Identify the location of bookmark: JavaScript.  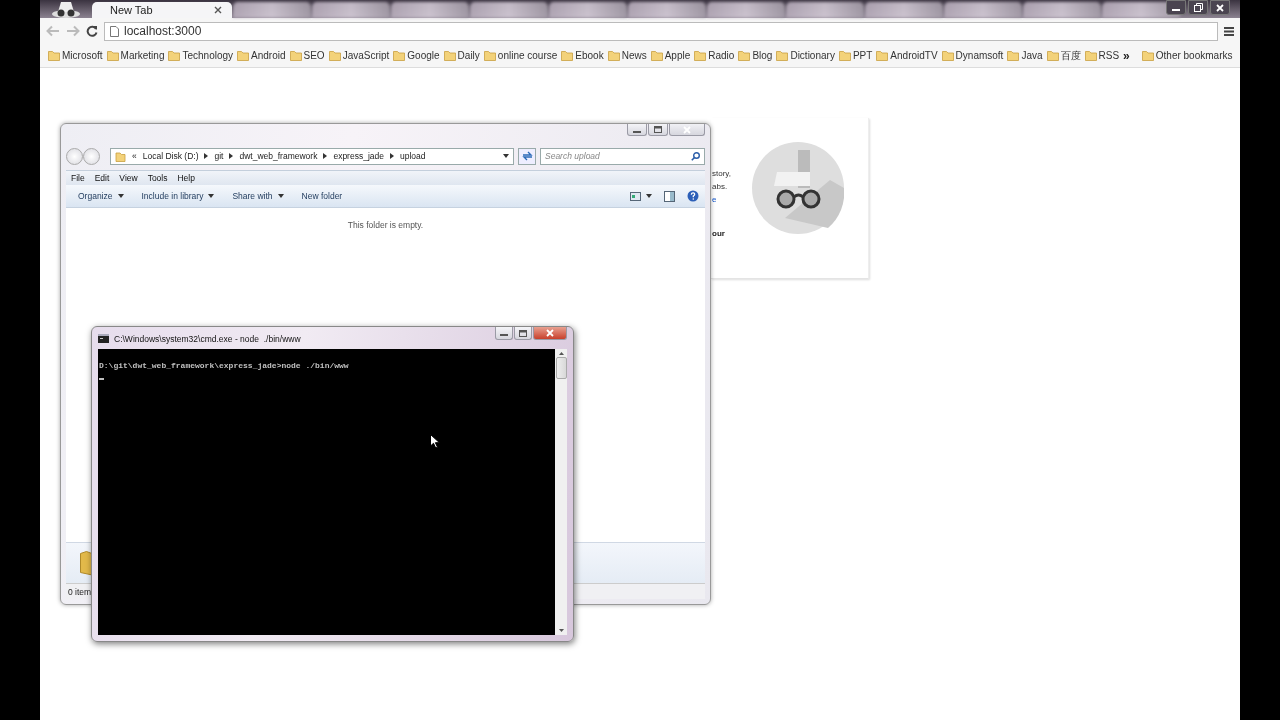
(359, 55).